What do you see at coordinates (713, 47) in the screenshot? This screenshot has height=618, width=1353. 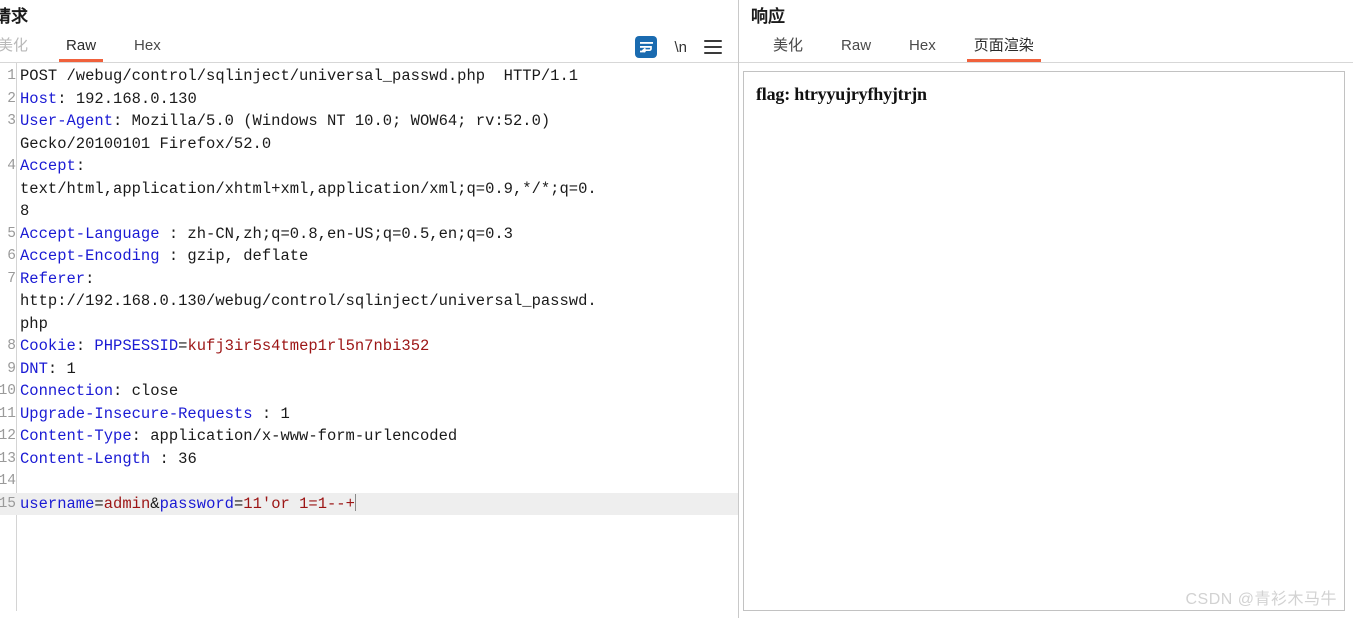 I see `menu-button` at bounding box center [713, 47].